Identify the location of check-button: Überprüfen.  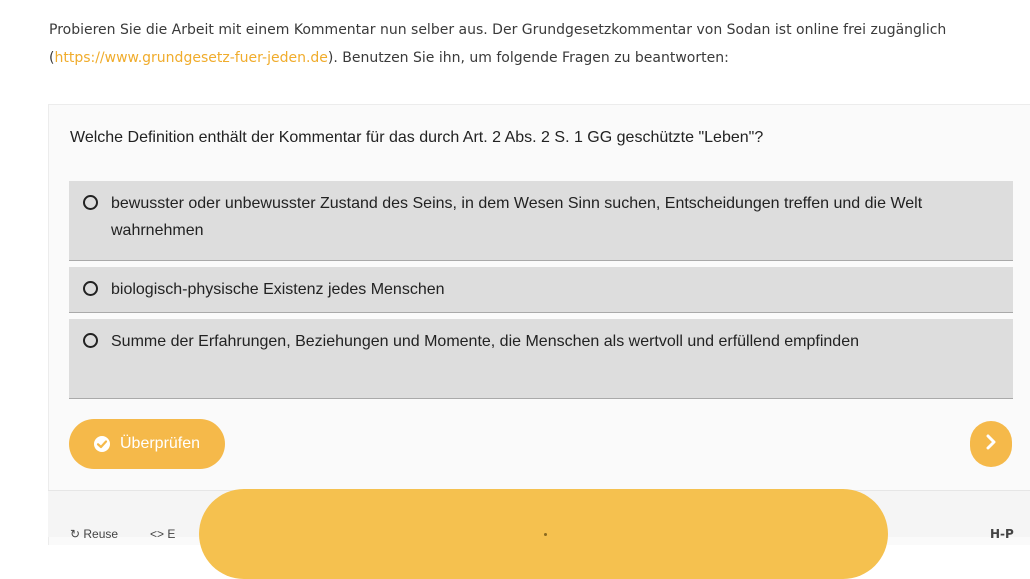
(147, 444).